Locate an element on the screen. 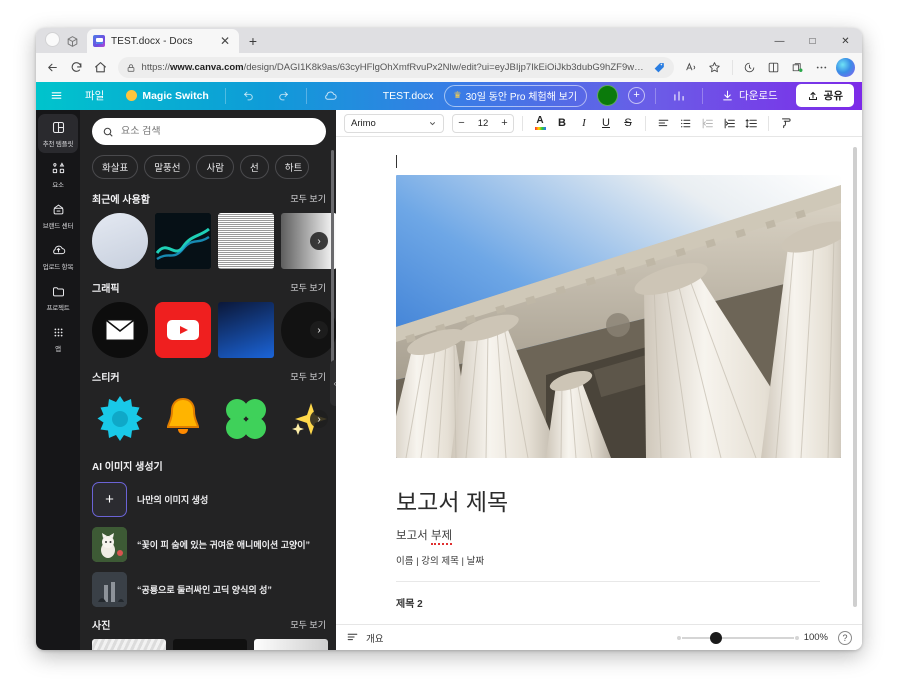  redo-button is located at coordinates (283, 95).